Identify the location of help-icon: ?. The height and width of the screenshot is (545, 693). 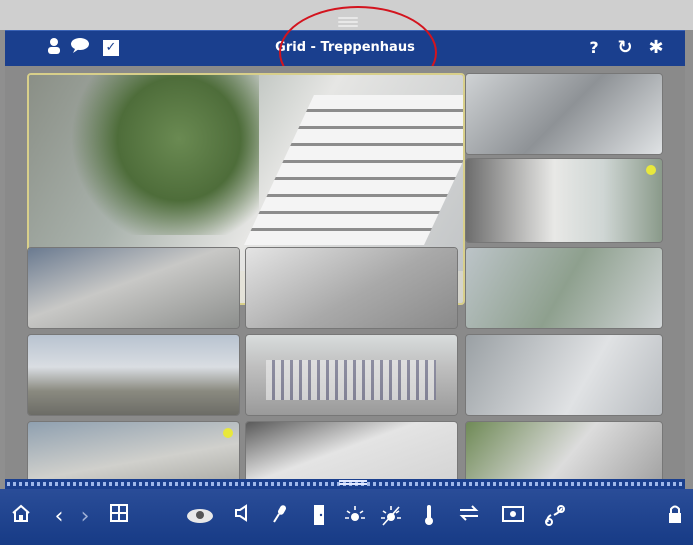
(594, 48).